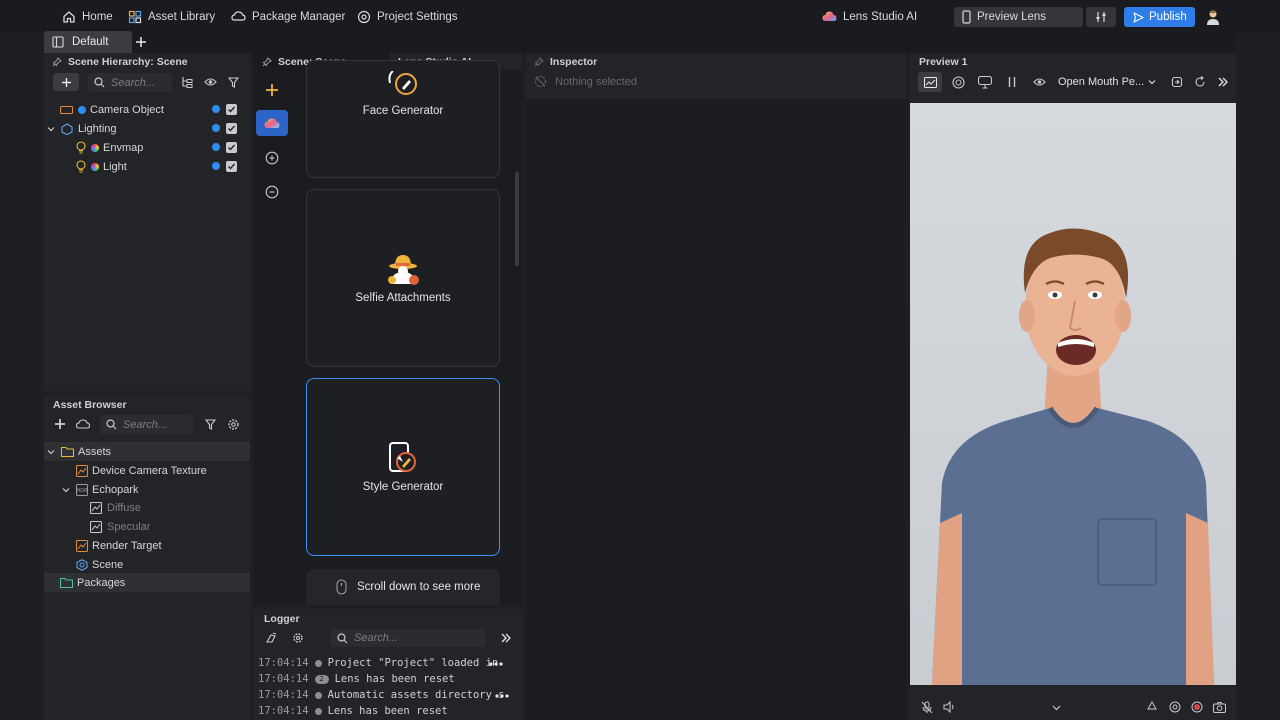 Image resolution: width=1280 pixels, height=720 pixels. What do you see at coordinates (147, 507) in the screenshot?
I see `asset-item-diffuse: Diffuse` at bounding box center [147, 507].